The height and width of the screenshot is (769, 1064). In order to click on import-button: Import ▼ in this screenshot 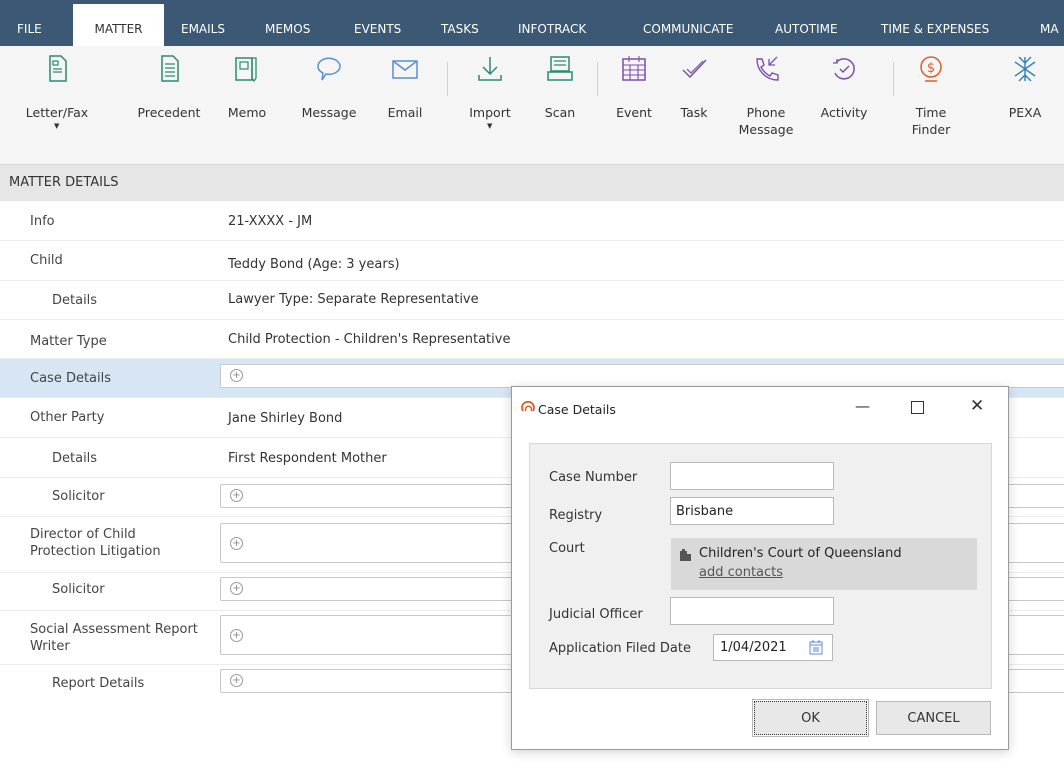, I will do `click(490, 101)`.